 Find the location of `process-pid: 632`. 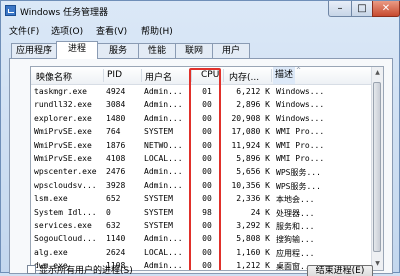

process-pid: 632 is located at coordinates (113, 225).